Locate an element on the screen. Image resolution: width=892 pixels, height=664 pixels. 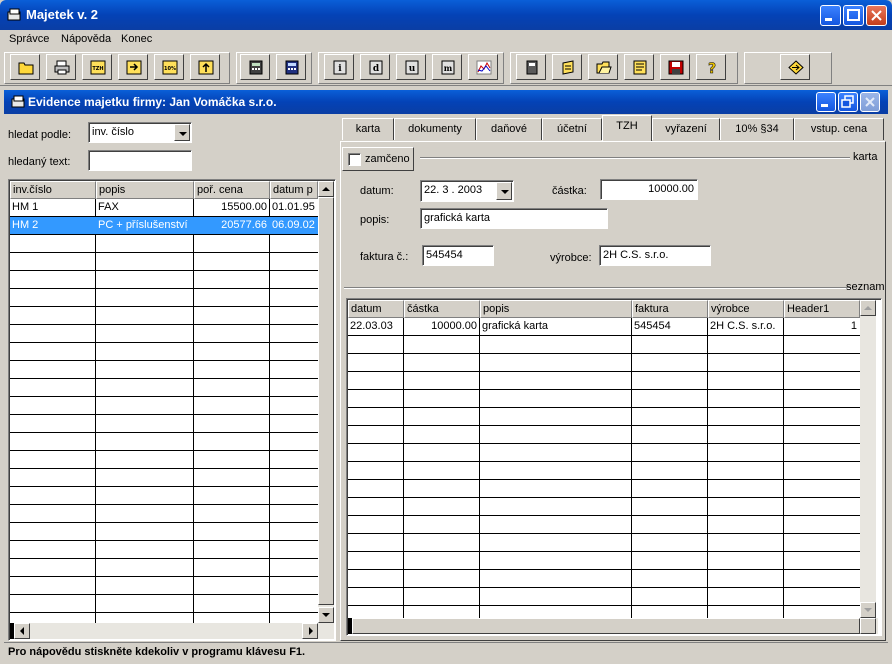
date-label: datum: is located at coordinates (377, 191).